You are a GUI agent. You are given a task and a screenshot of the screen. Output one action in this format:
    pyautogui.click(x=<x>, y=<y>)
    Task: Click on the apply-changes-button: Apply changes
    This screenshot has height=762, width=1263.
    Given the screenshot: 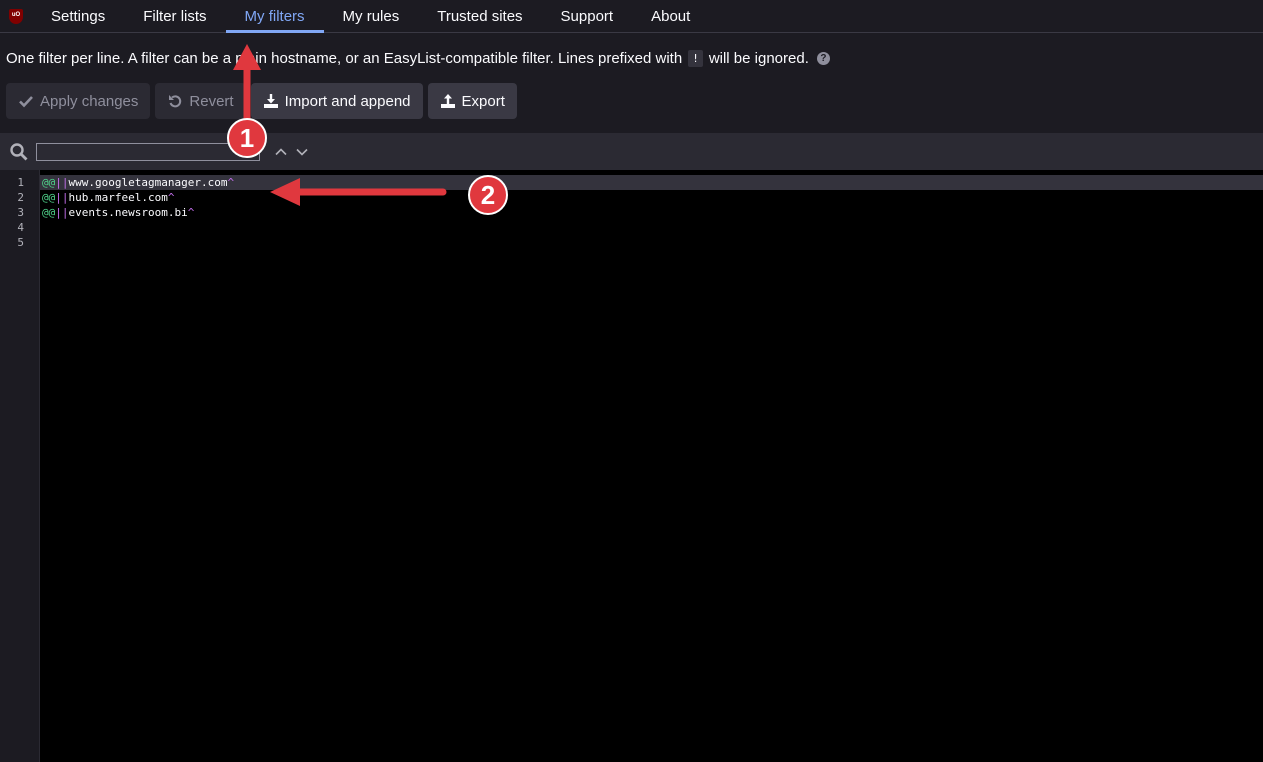 What is the action you would take?
    pyautogui.click(x=78, y=101)
    